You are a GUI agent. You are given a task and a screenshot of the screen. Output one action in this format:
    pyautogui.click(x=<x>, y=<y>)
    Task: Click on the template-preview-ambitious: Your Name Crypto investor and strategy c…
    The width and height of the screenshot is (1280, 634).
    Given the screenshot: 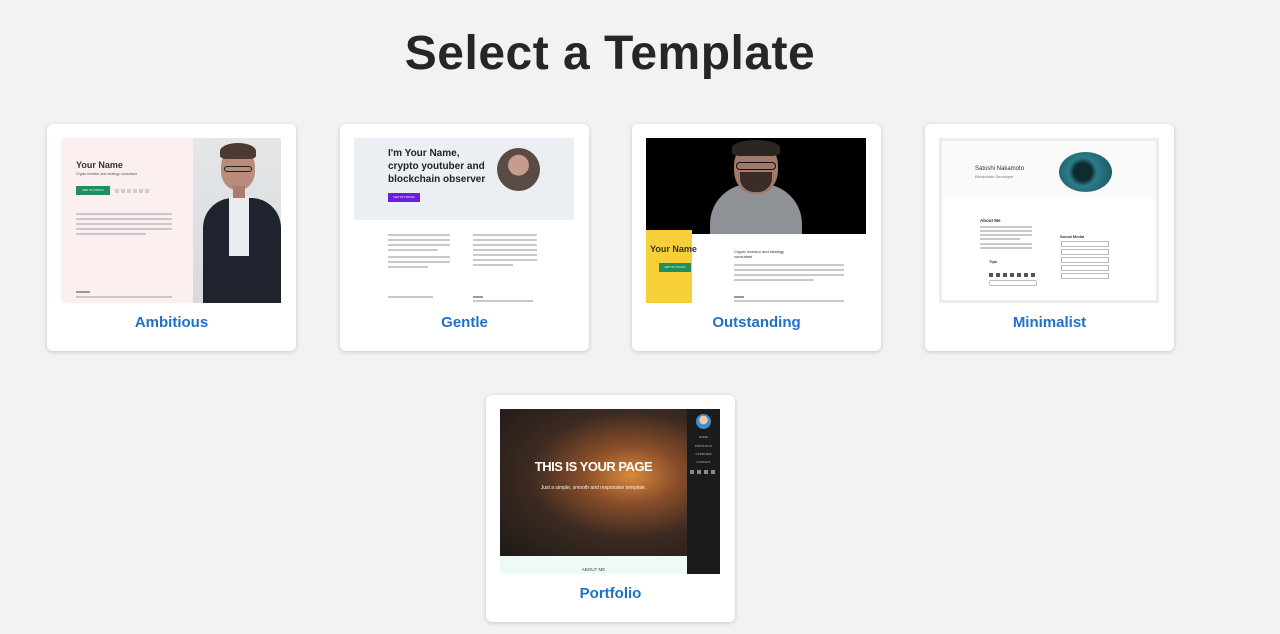 What is the action you would take?
    pyautogui.click(x=171, y=220)
    